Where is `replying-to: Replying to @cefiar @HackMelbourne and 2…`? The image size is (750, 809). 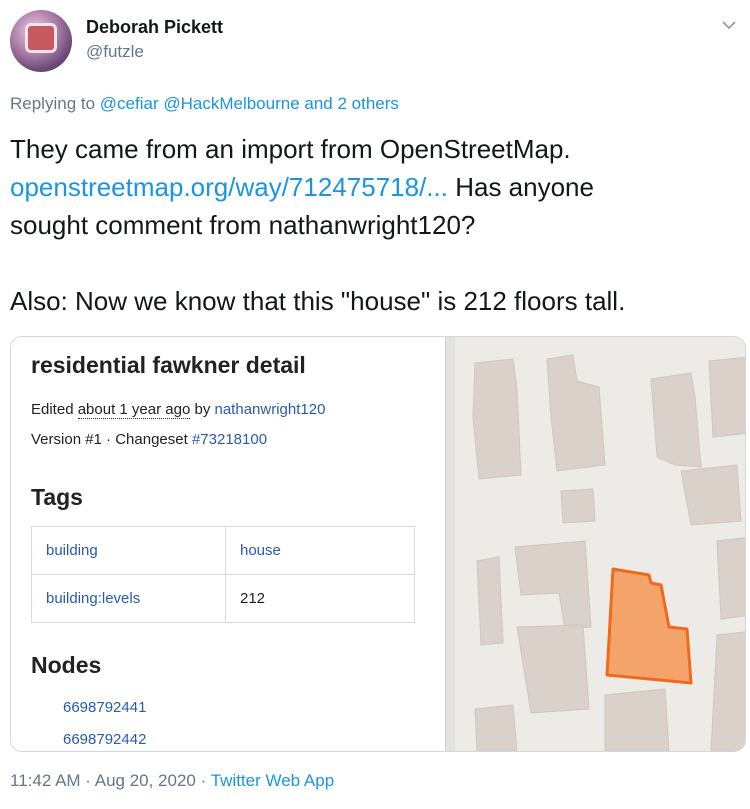
replying-to: Replying to @cefiar @HackMelbourne and 2… is located at coordinates (204, 104).